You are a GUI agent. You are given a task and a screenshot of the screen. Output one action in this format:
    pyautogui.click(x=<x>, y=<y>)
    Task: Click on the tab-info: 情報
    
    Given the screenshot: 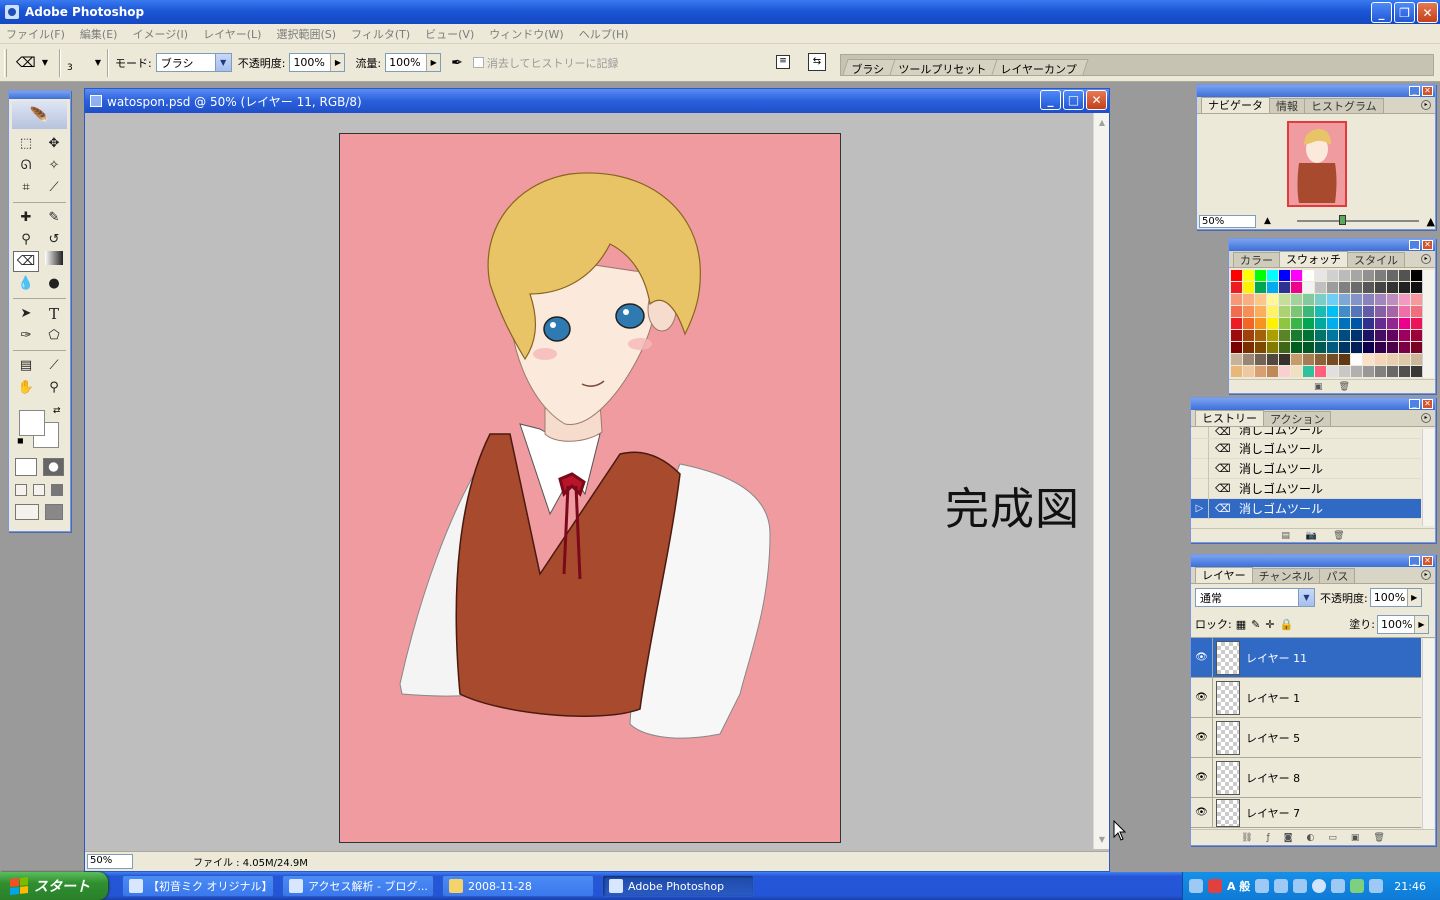 What is the action you would take?
    pyautogui.click(x=1287, y=105)
    